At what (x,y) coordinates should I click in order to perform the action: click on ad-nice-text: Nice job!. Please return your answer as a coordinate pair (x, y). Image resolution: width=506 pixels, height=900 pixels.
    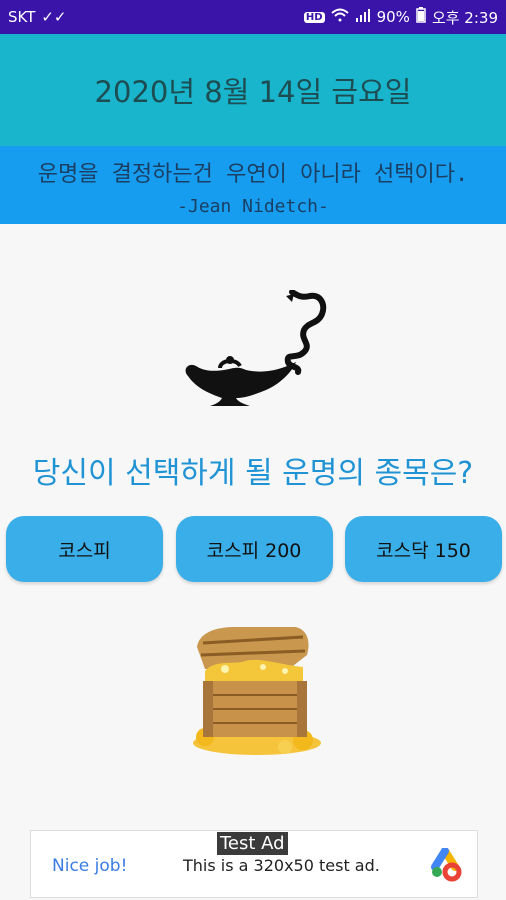
    Looking at the image, I should click on (89, 866).